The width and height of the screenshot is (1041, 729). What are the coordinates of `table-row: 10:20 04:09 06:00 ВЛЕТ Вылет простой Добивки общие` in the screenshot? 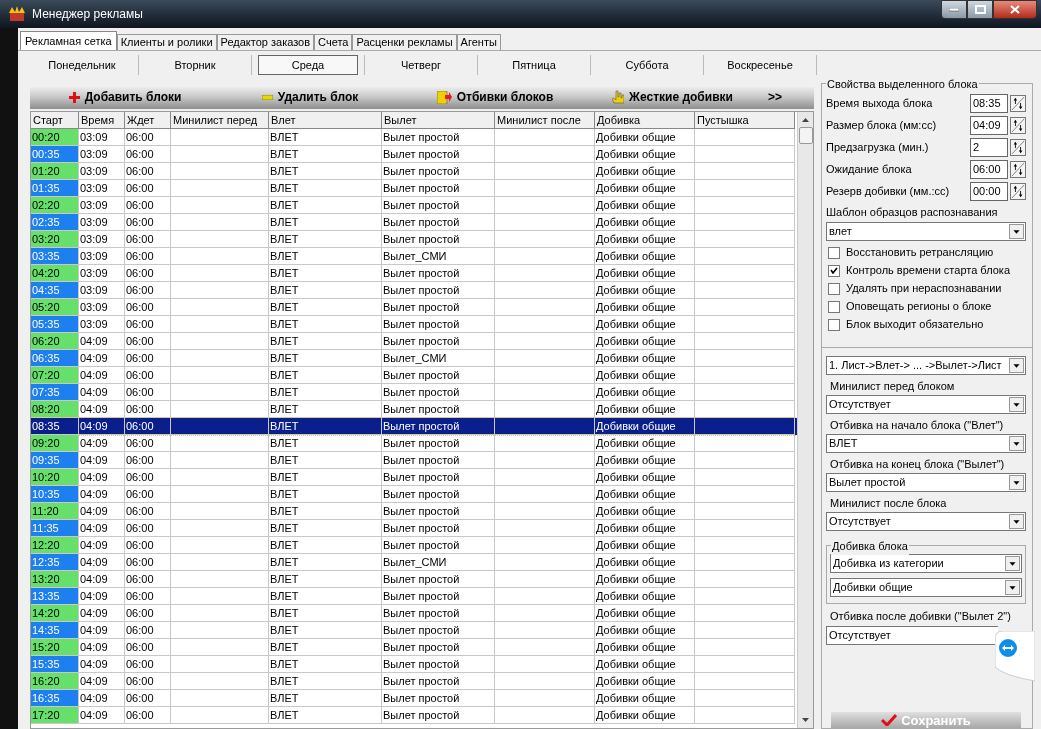 It's located at (414, 477).